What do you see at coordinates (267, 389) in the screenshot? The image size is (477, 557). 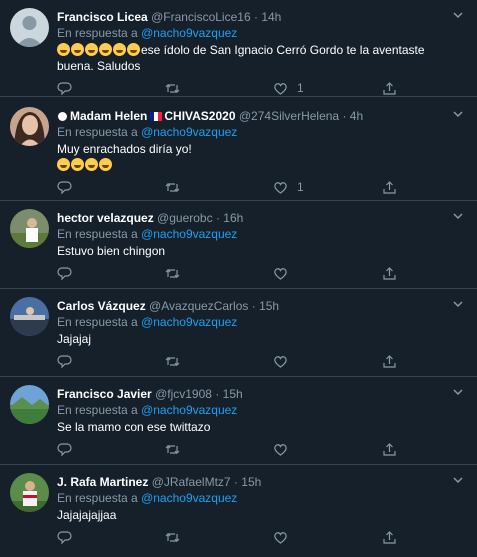 I see `tweet-header: Francisco Javier @fjcv1908 · 15h` at bounding box center [267, 389].